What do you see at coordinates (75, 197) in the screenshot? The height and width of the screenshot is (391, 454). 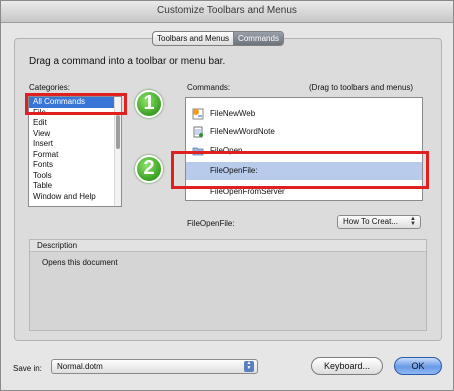 I see `category-window-and-help: Window and Help` at bounding box center [75, 197].